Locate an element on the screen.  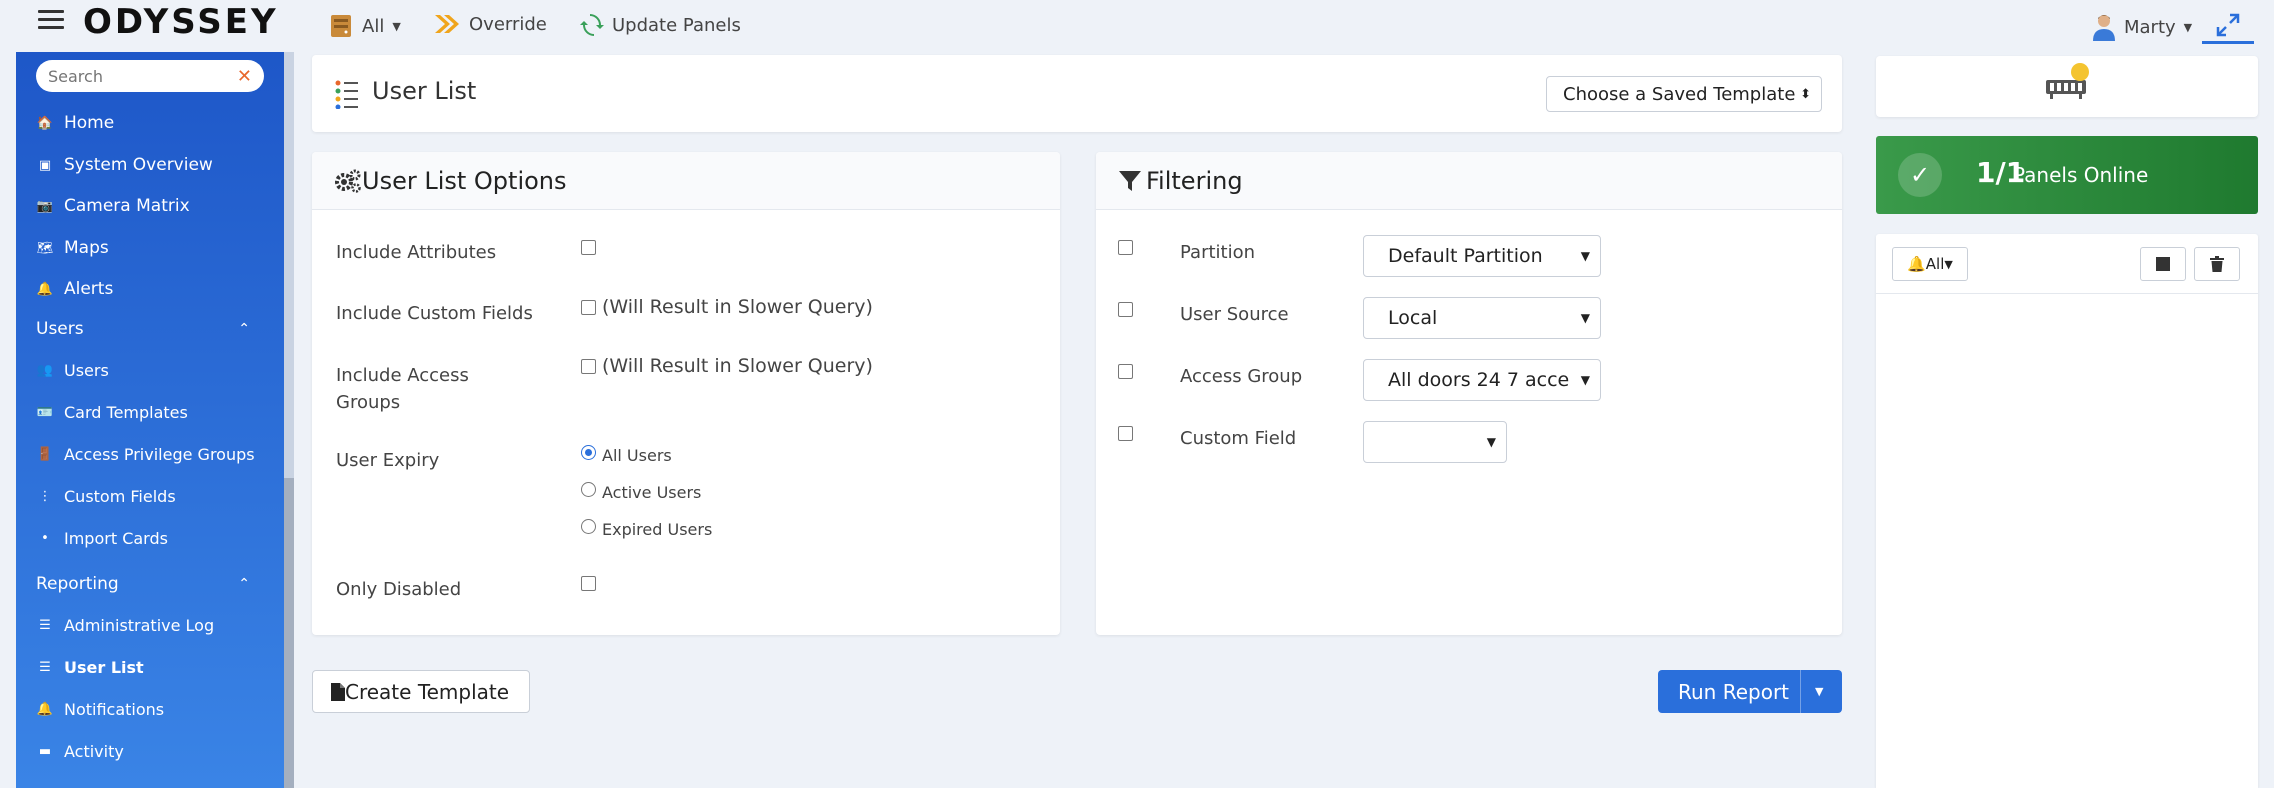
app-logo: ODYSSEY is located at coordinates (181, 22).